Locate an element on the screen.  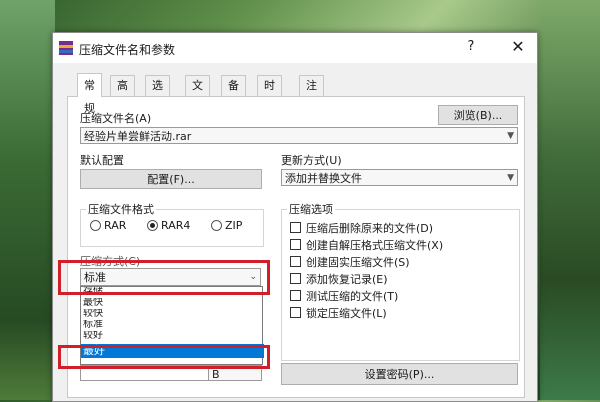
update-mode-label: 更新方式(U) is located at coordinates (311, 160).